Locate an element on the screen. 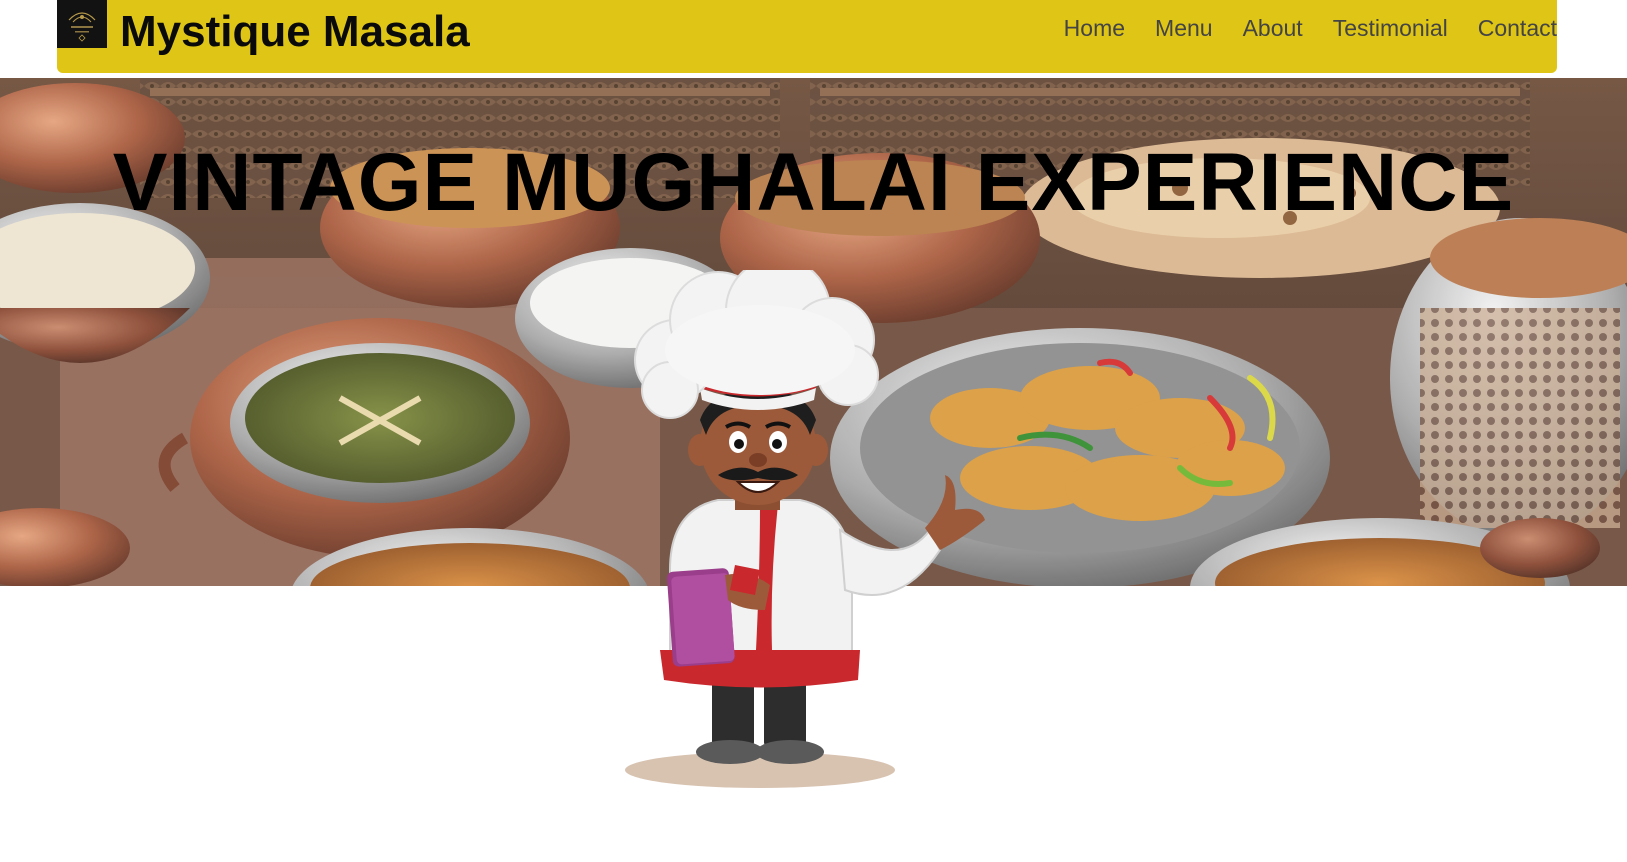 The image size is (1627, 862). brand-name: Mystique Masala is located at coordinates (295, 32).